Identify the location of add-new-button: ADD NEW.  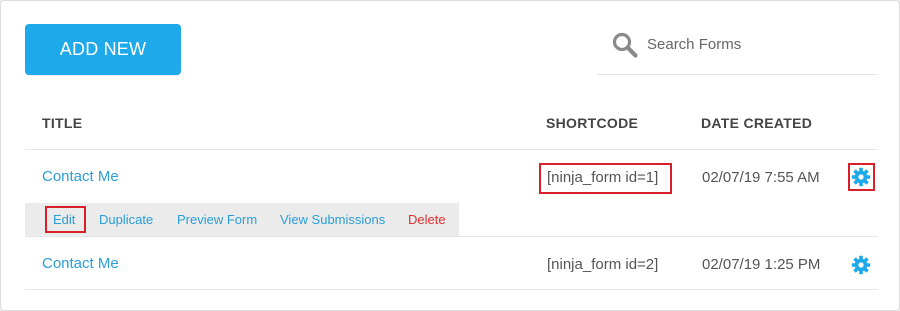
(103, 49).